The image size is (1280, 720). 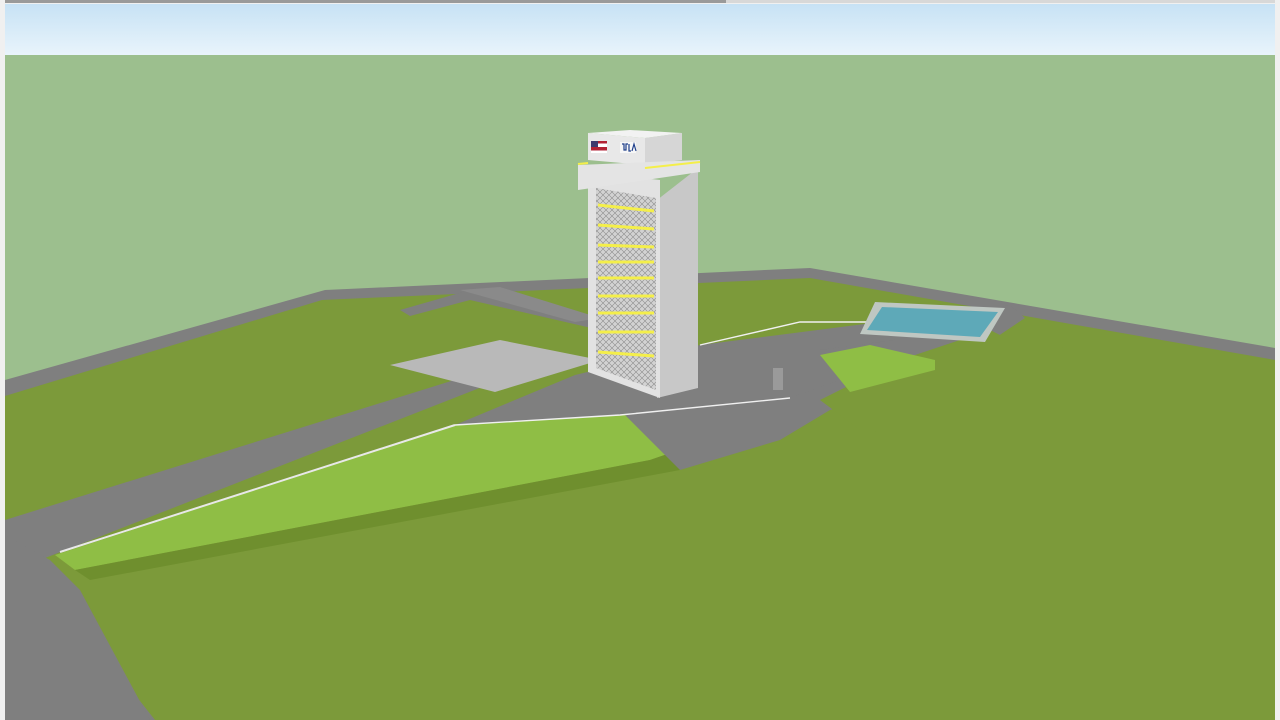 I want to click on us-flag-icon, so click(x=599, y=147).